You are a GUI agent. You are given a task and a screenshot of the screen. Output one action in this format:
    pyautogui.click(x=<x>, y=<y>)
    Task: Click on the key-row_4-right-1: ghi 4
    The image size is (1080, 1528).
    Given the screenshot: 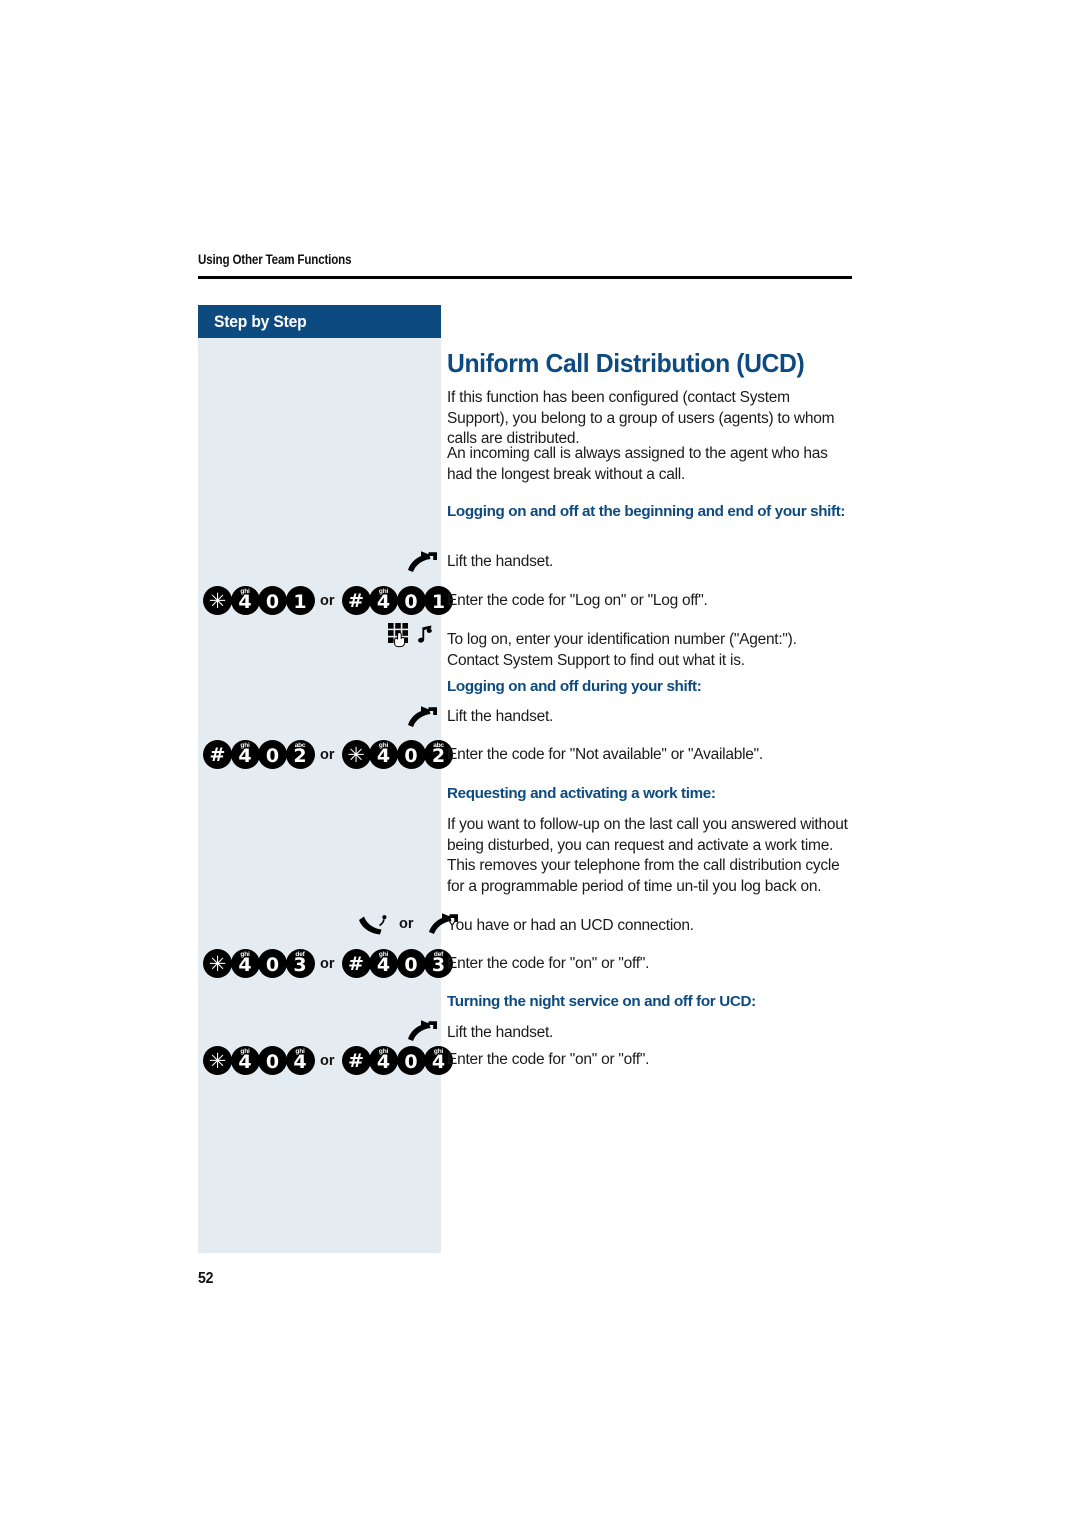 What is the action you would take?
    pyautogui.click(x=383, y=1060)
    